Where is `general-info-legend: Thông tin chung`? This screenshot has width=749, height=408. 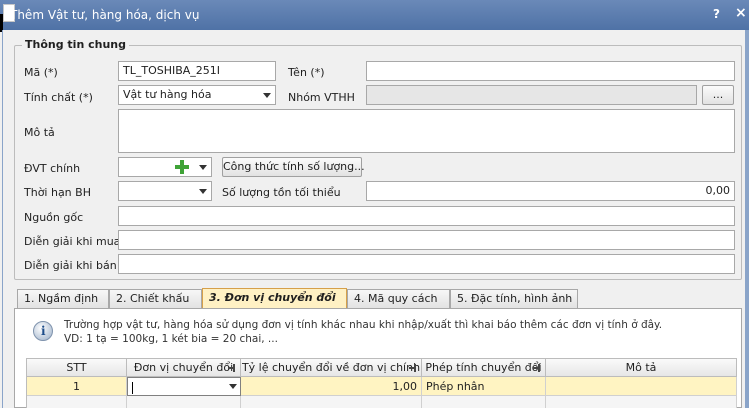 general-info-legend: Thông tin chung is located at coordinates (76, 44).